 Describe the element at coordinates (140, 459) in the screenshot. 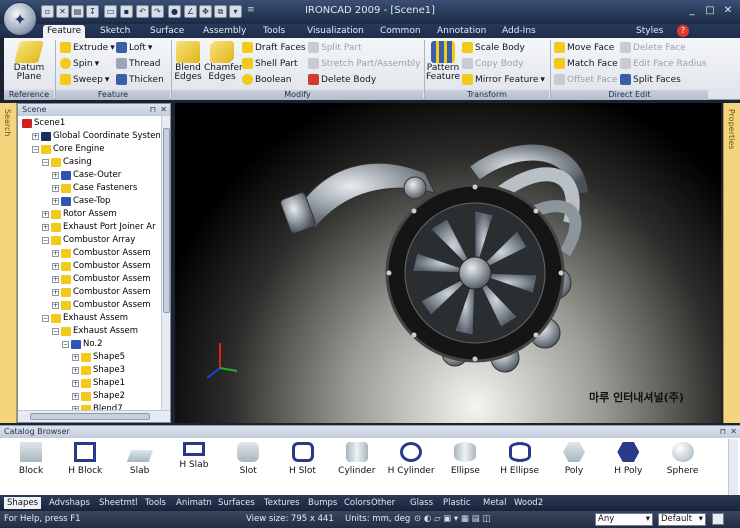

I see `catalog-item: Slab` at that location.